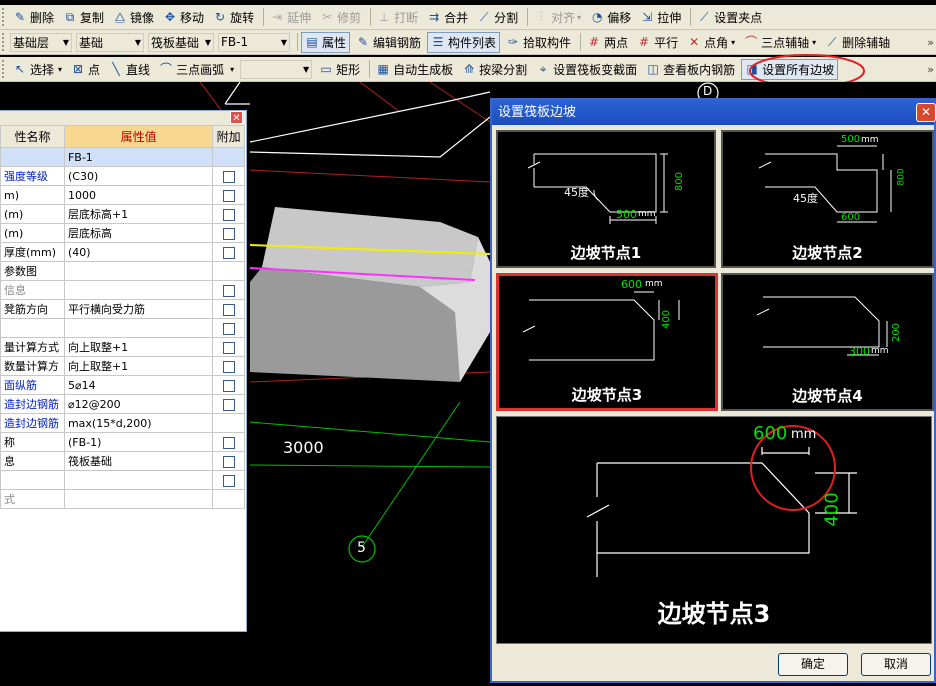  Describe the element at coordinates (790, 69) in the screenshot. I see `set-all-slopes-button: ◨ 设置所有边坡` at that location.